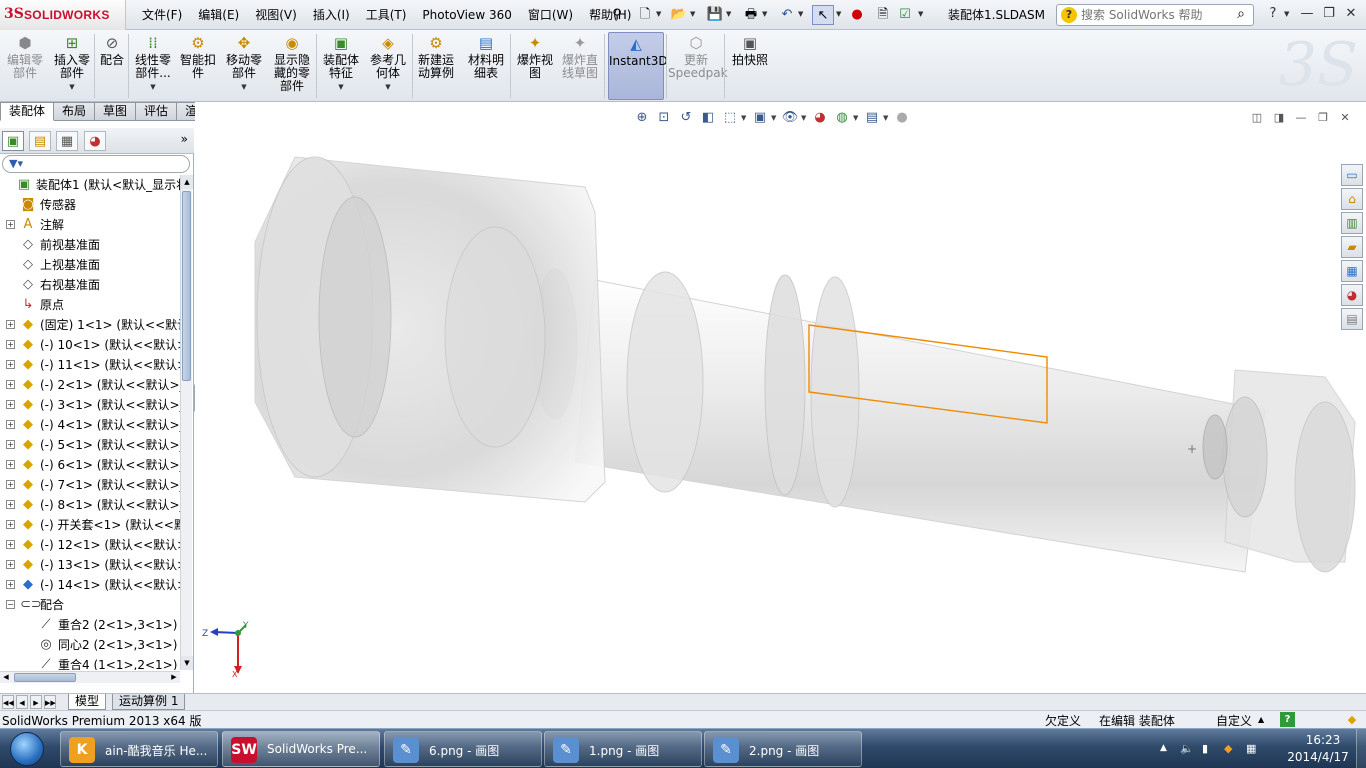 This screenshot has height=768, width=1366. What do you see at coordinates (838, 14) in the screenshot?
I see `select-dropdown-icon: ▼` at bounding box center [838, 14].